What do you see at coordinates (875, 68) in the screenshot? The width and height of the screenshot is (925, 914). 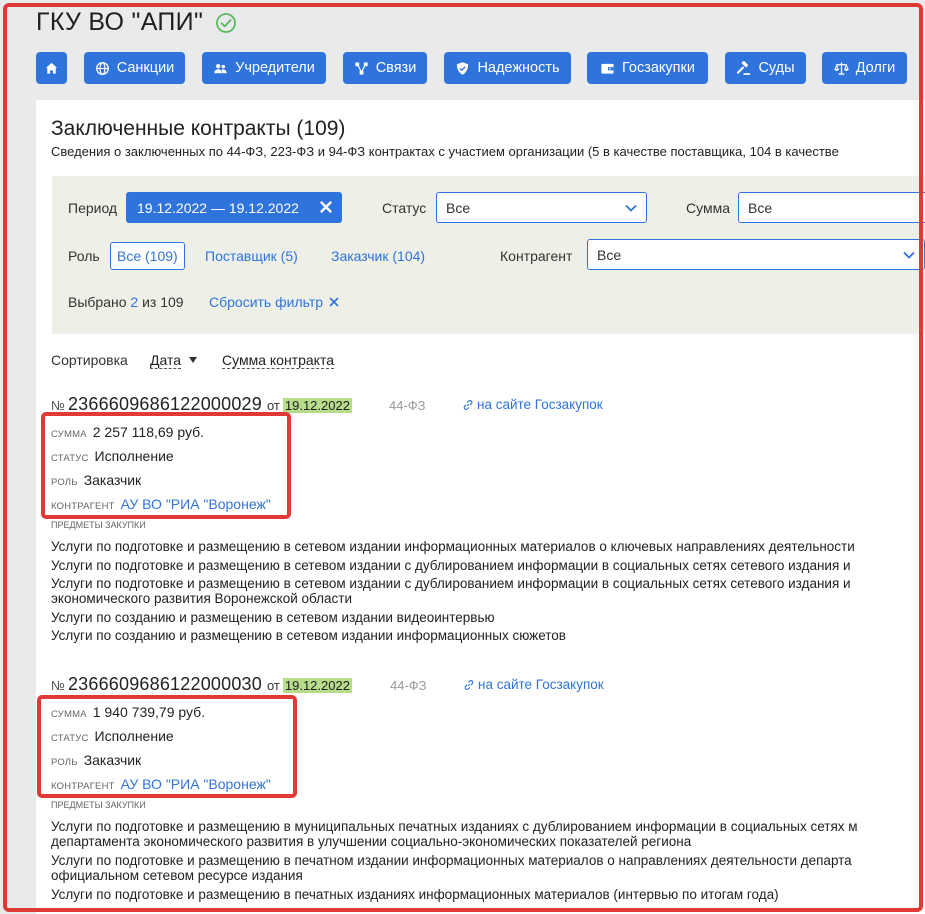 I see `nav-debts-label: Долги` at bounding box center [875, 68].